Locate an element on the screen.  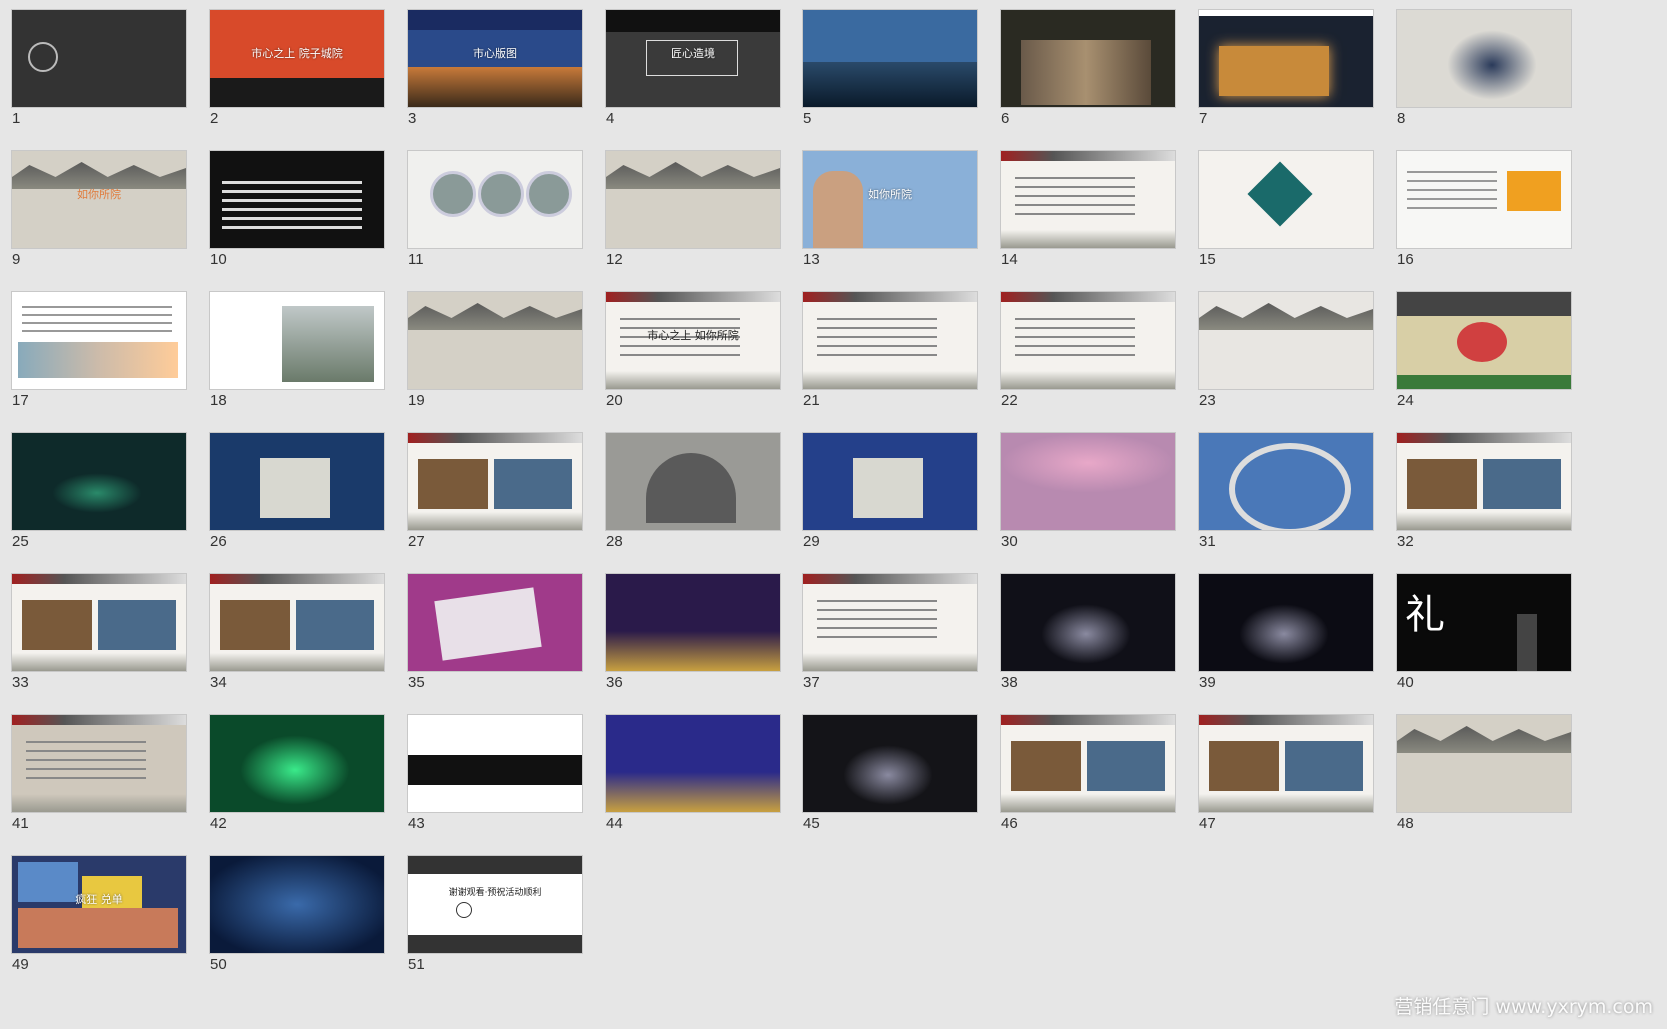
spotlight is located at coordinates (1284, 634).